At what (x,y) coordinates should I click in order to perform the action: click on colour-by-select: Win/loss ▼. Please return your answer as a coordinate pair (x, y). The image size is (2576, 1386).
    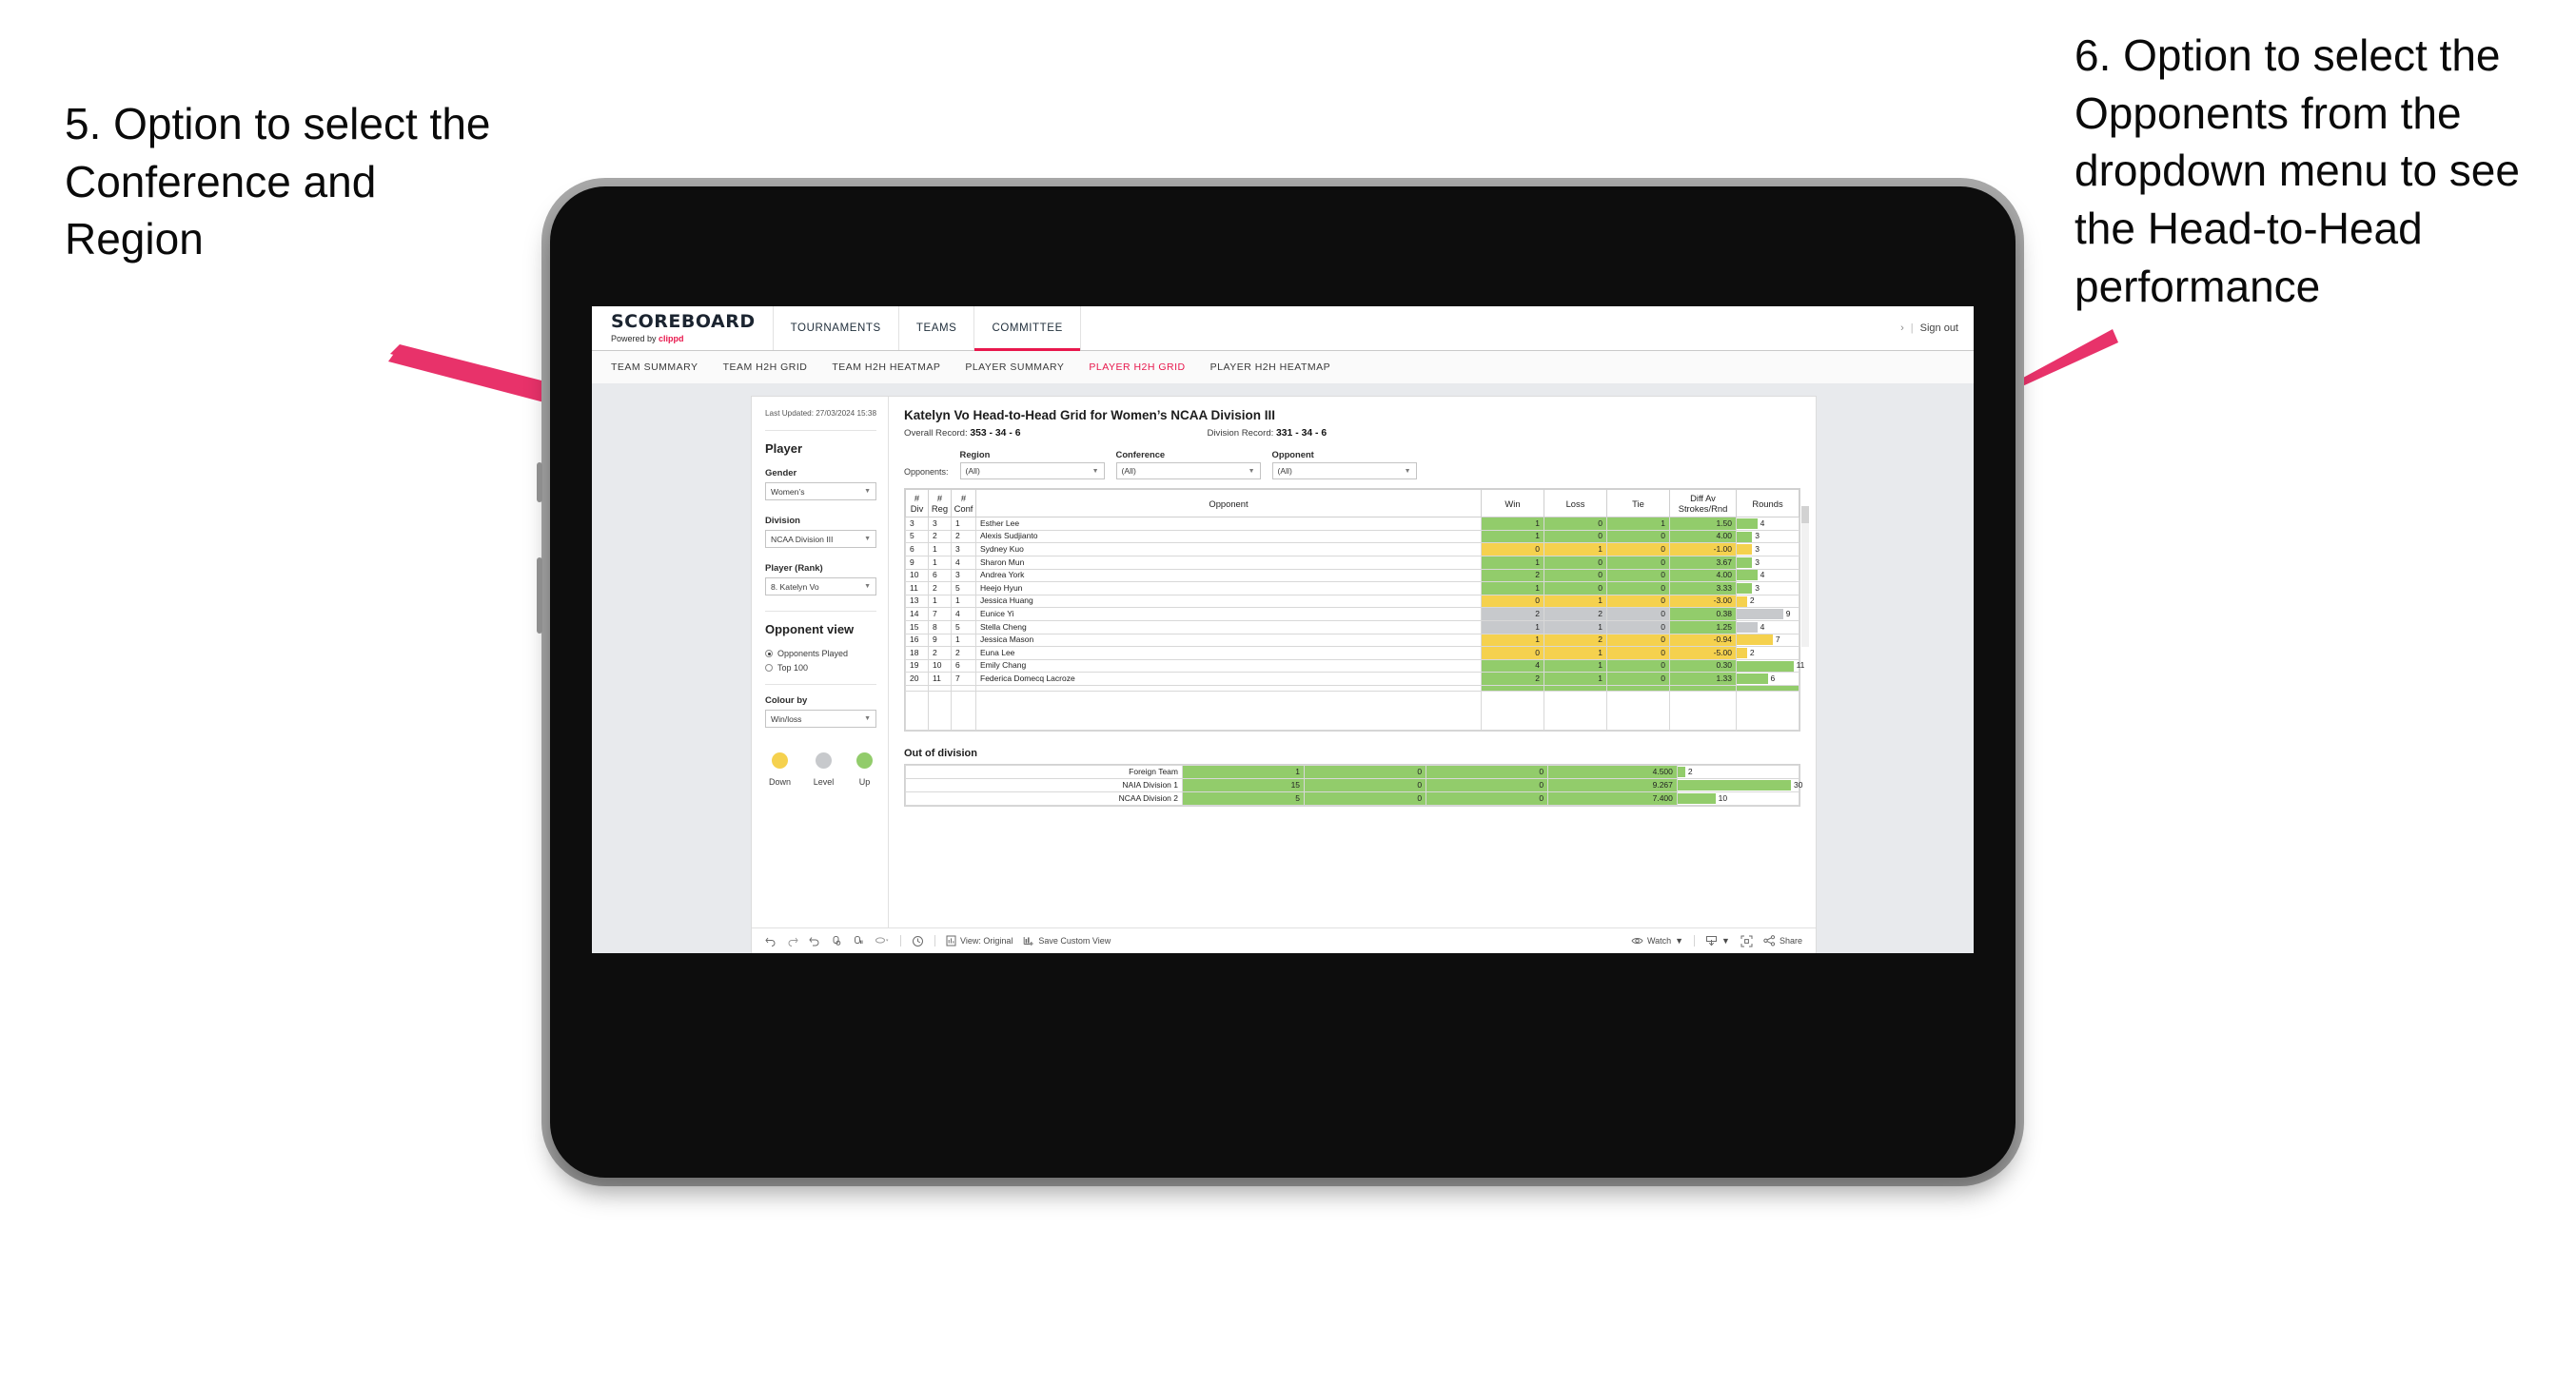
    Looking at the image, I should click on (820, 719).